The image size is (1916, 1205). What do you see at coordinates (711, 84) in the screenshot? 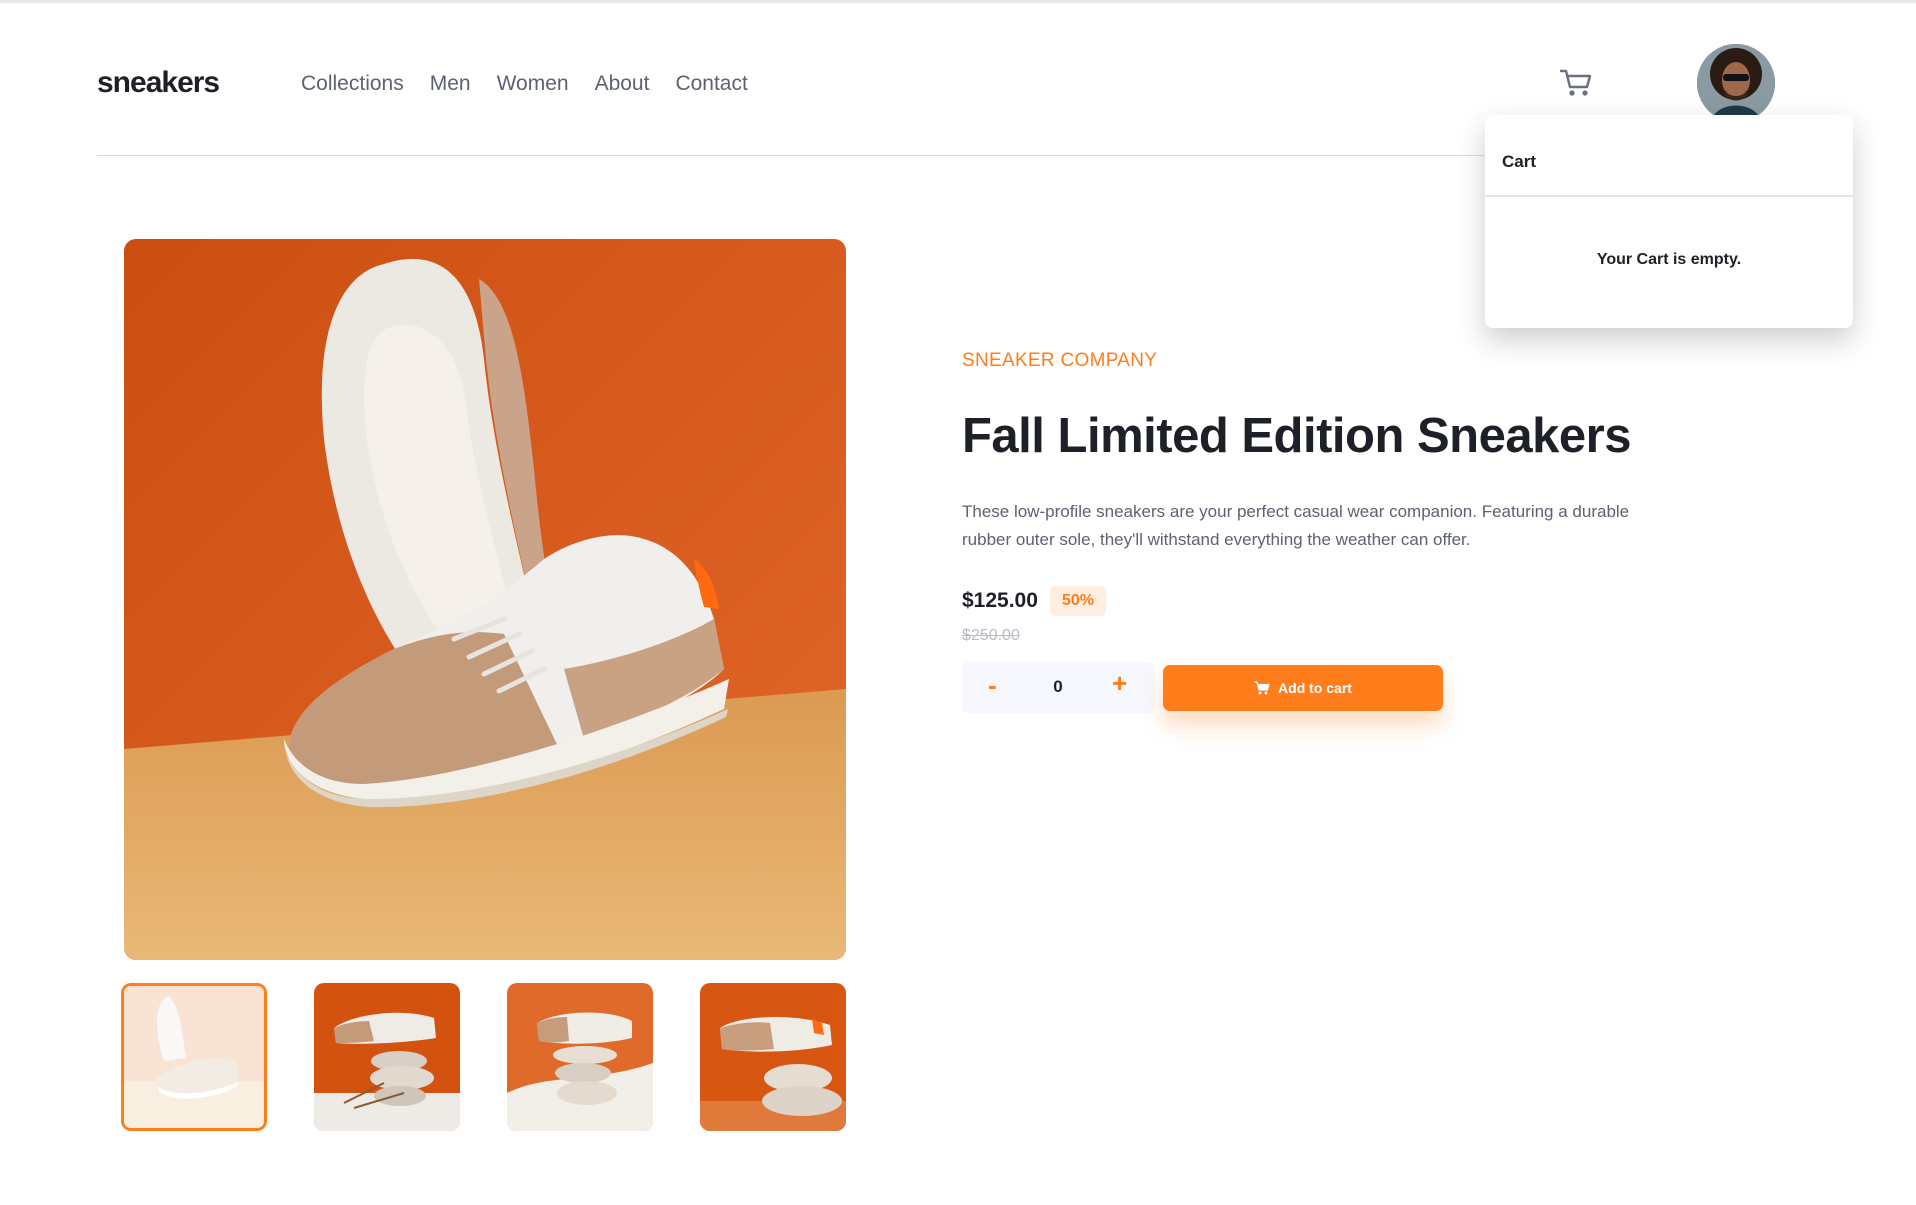
I see `nav-link-contact: Contact` at bounding box center [711, 84].